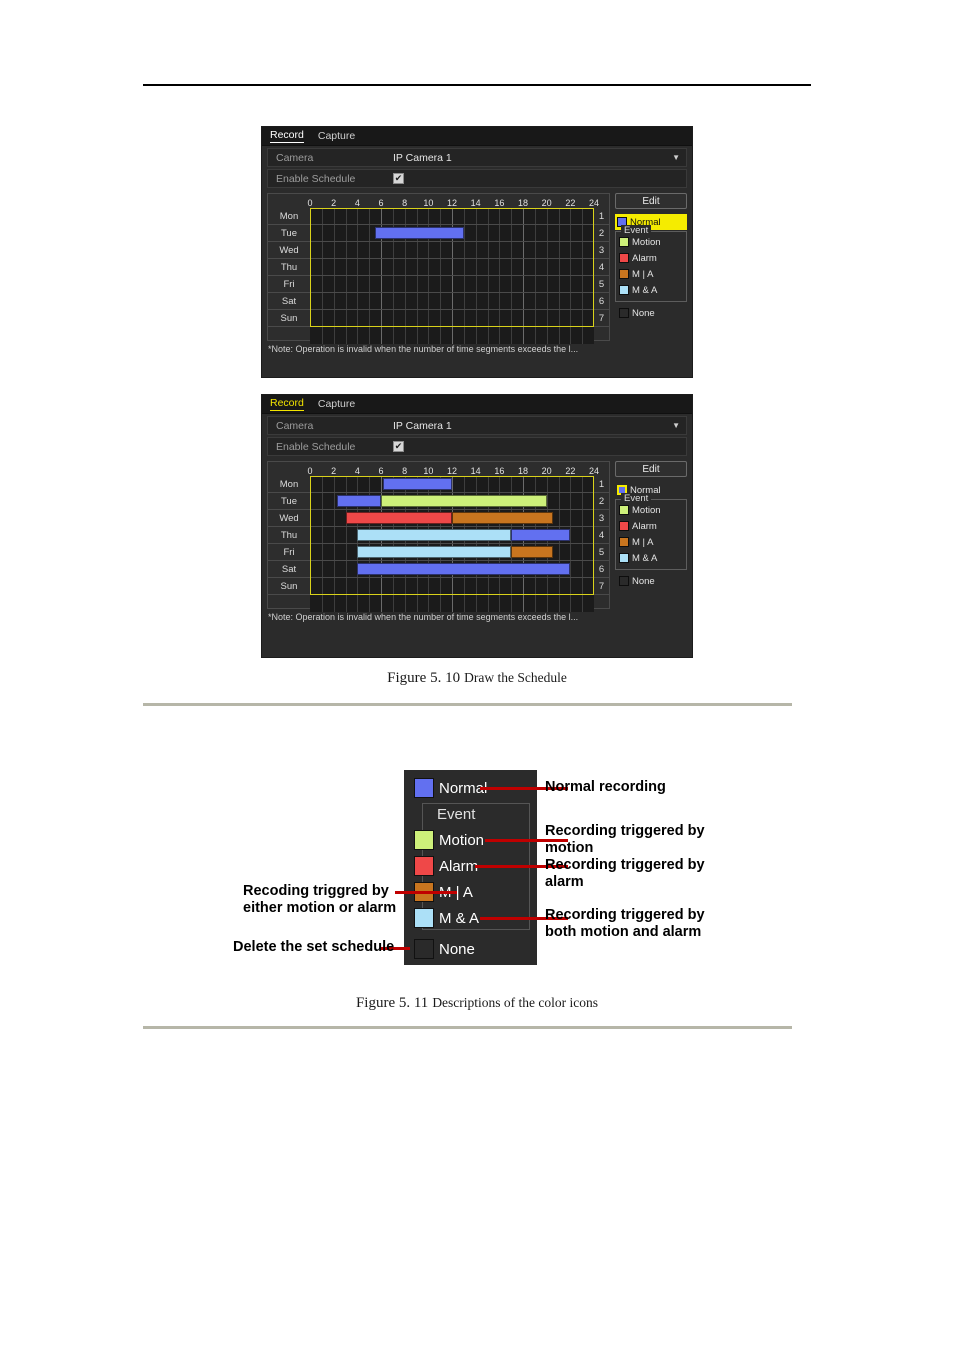 This screenshot has height=1350, width=954. Describe the element at coordinates (546, 203) in the screenshot. I see `hour-tick-label: 20` at that location.